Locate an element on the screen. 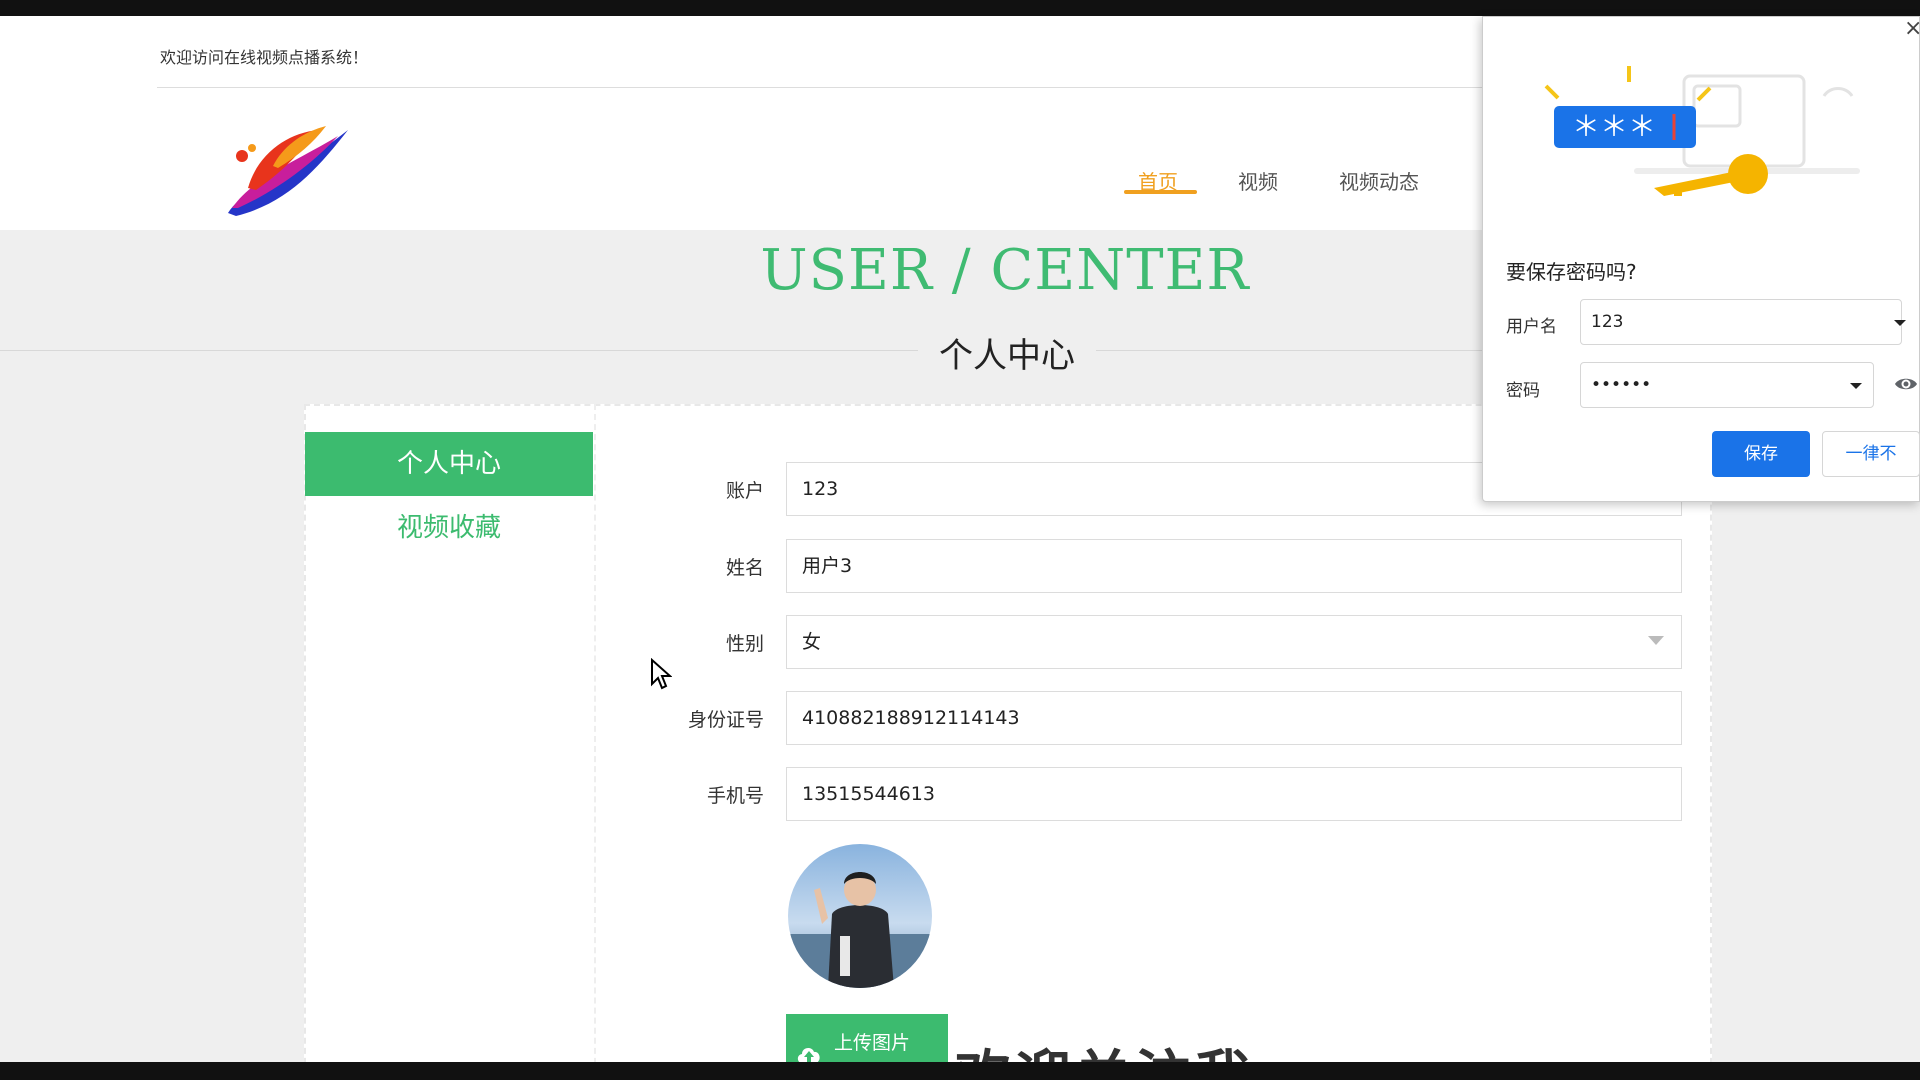 This screenshot has width=1920, height=1080. phone-field: 13515544613 is located at coordinates (1234, 794).